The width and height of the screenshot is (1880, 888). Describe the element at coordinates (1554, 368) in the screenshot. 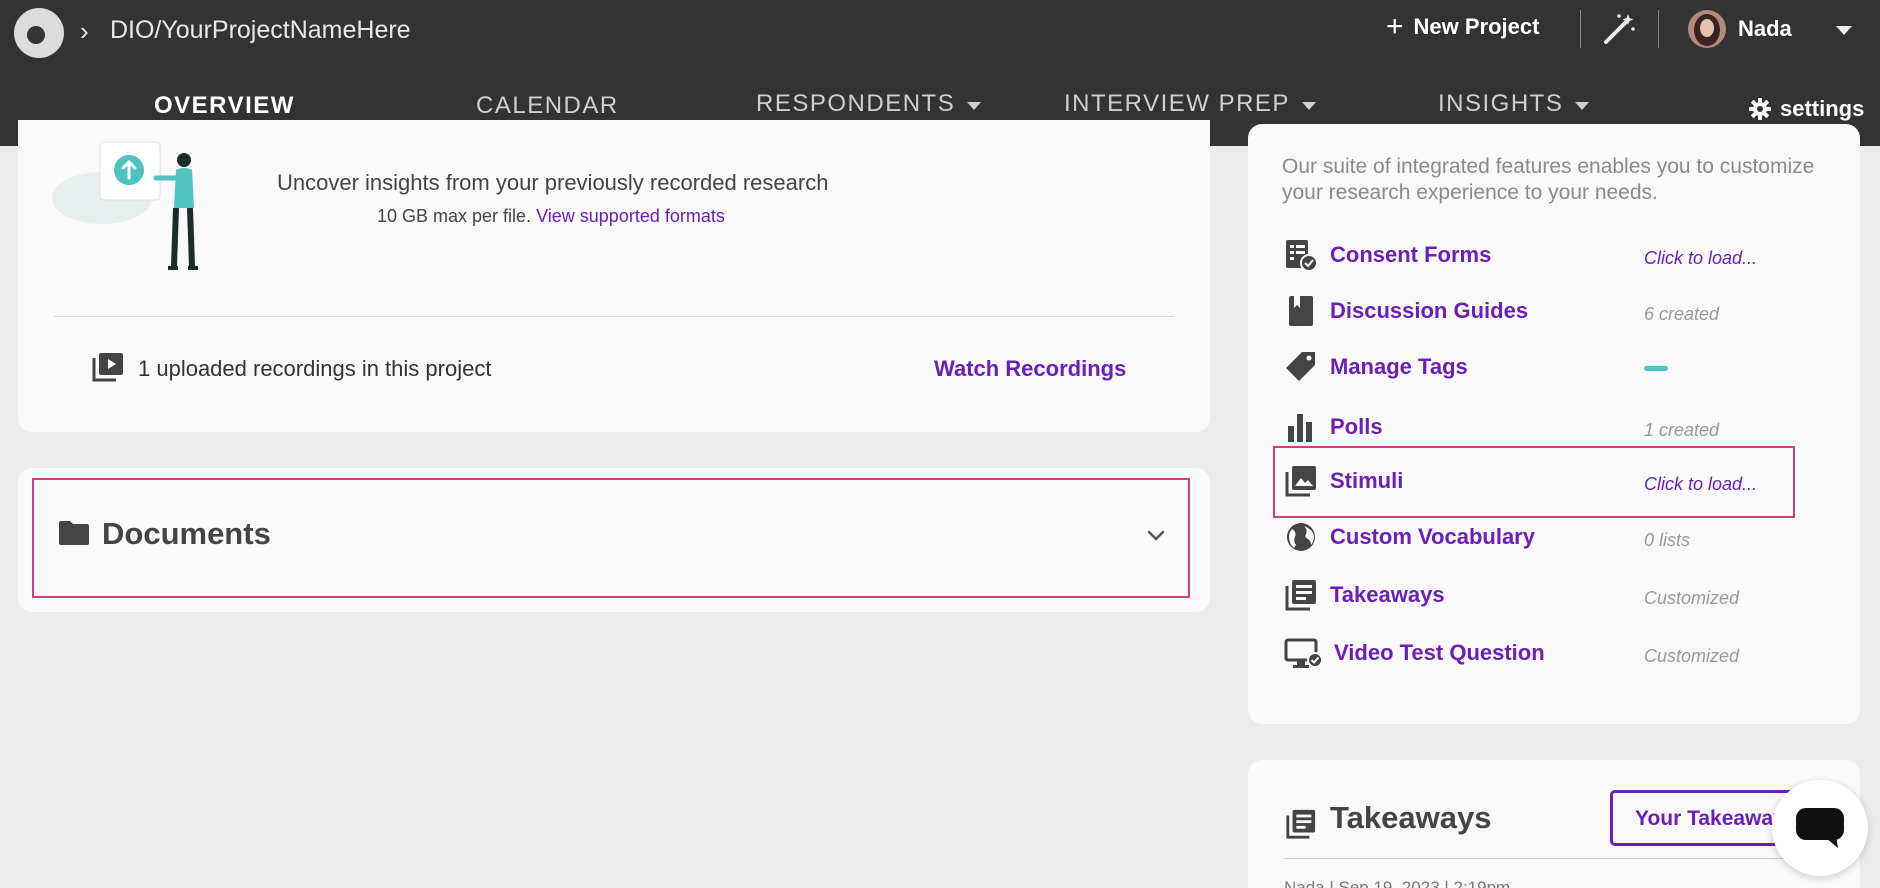

I see `feature-manage-tags: Manage Tags` at that location.